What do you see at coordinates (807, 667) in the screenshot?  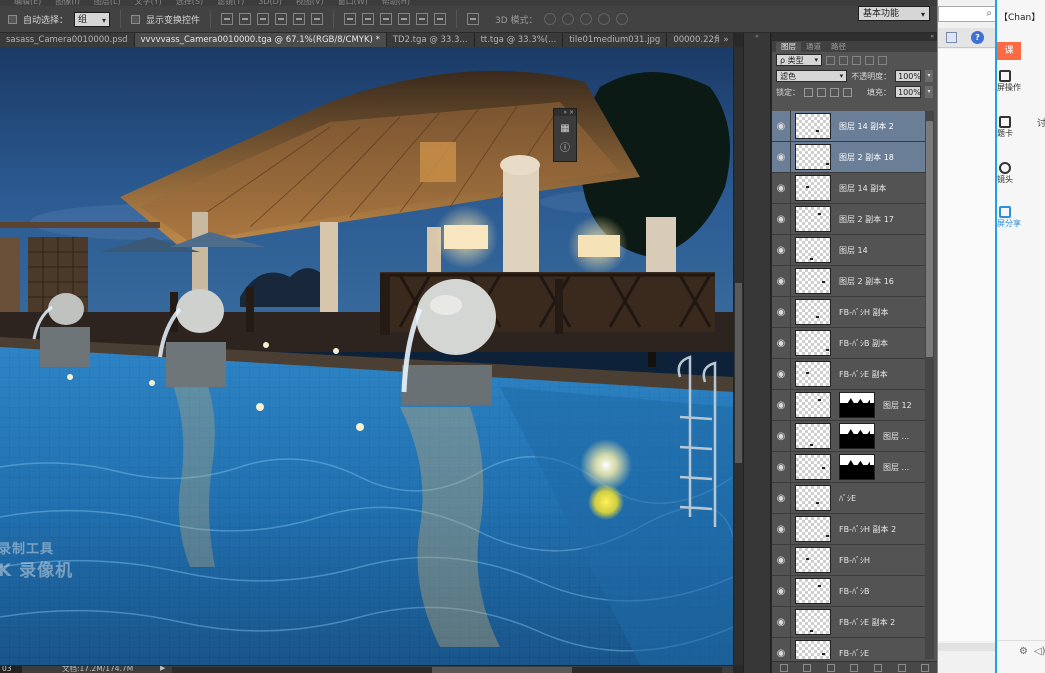 I see `layer-style-icon` at bounding box center [807, 667].